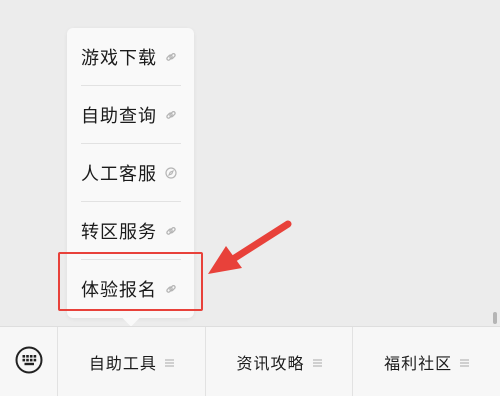 This screenshot has width=500, height=396. I want to click on highlight-box, so click(130, 281).